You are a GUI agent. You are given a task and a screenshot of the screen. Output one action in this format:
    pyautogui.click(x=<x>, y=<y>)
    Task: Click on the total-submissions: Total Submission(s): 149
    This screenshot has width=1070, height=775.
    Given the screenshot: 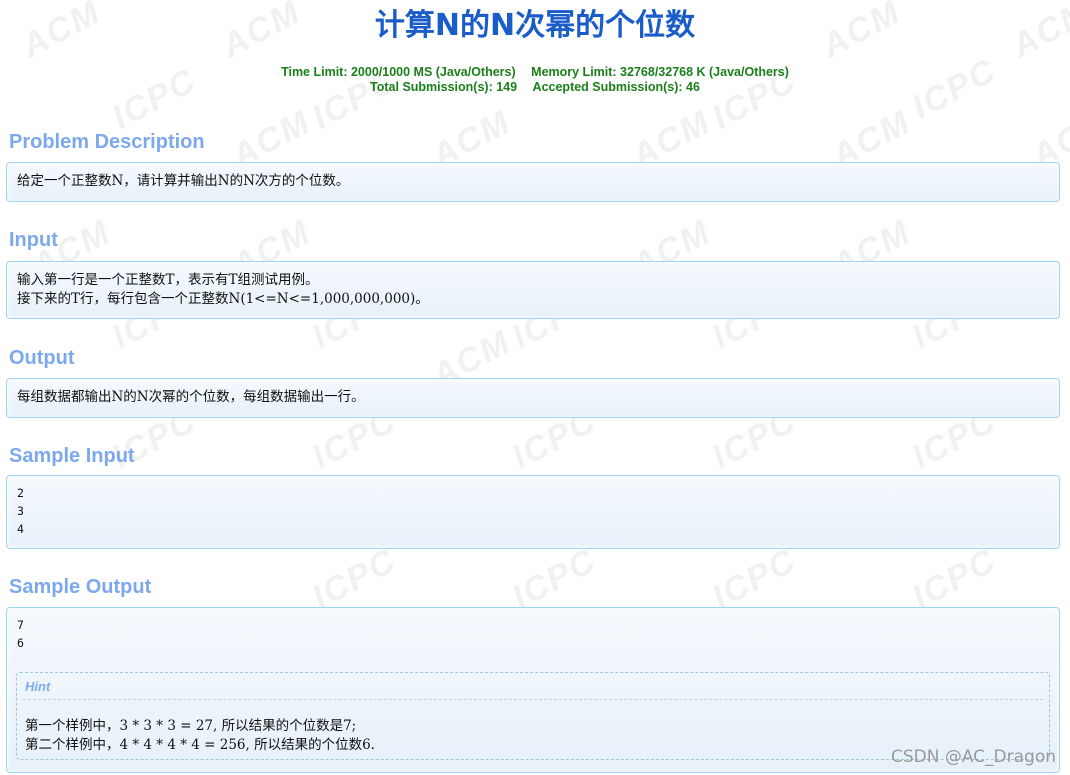 What is the action you would take?
    pyautogui.click(x=444, y=87)
    